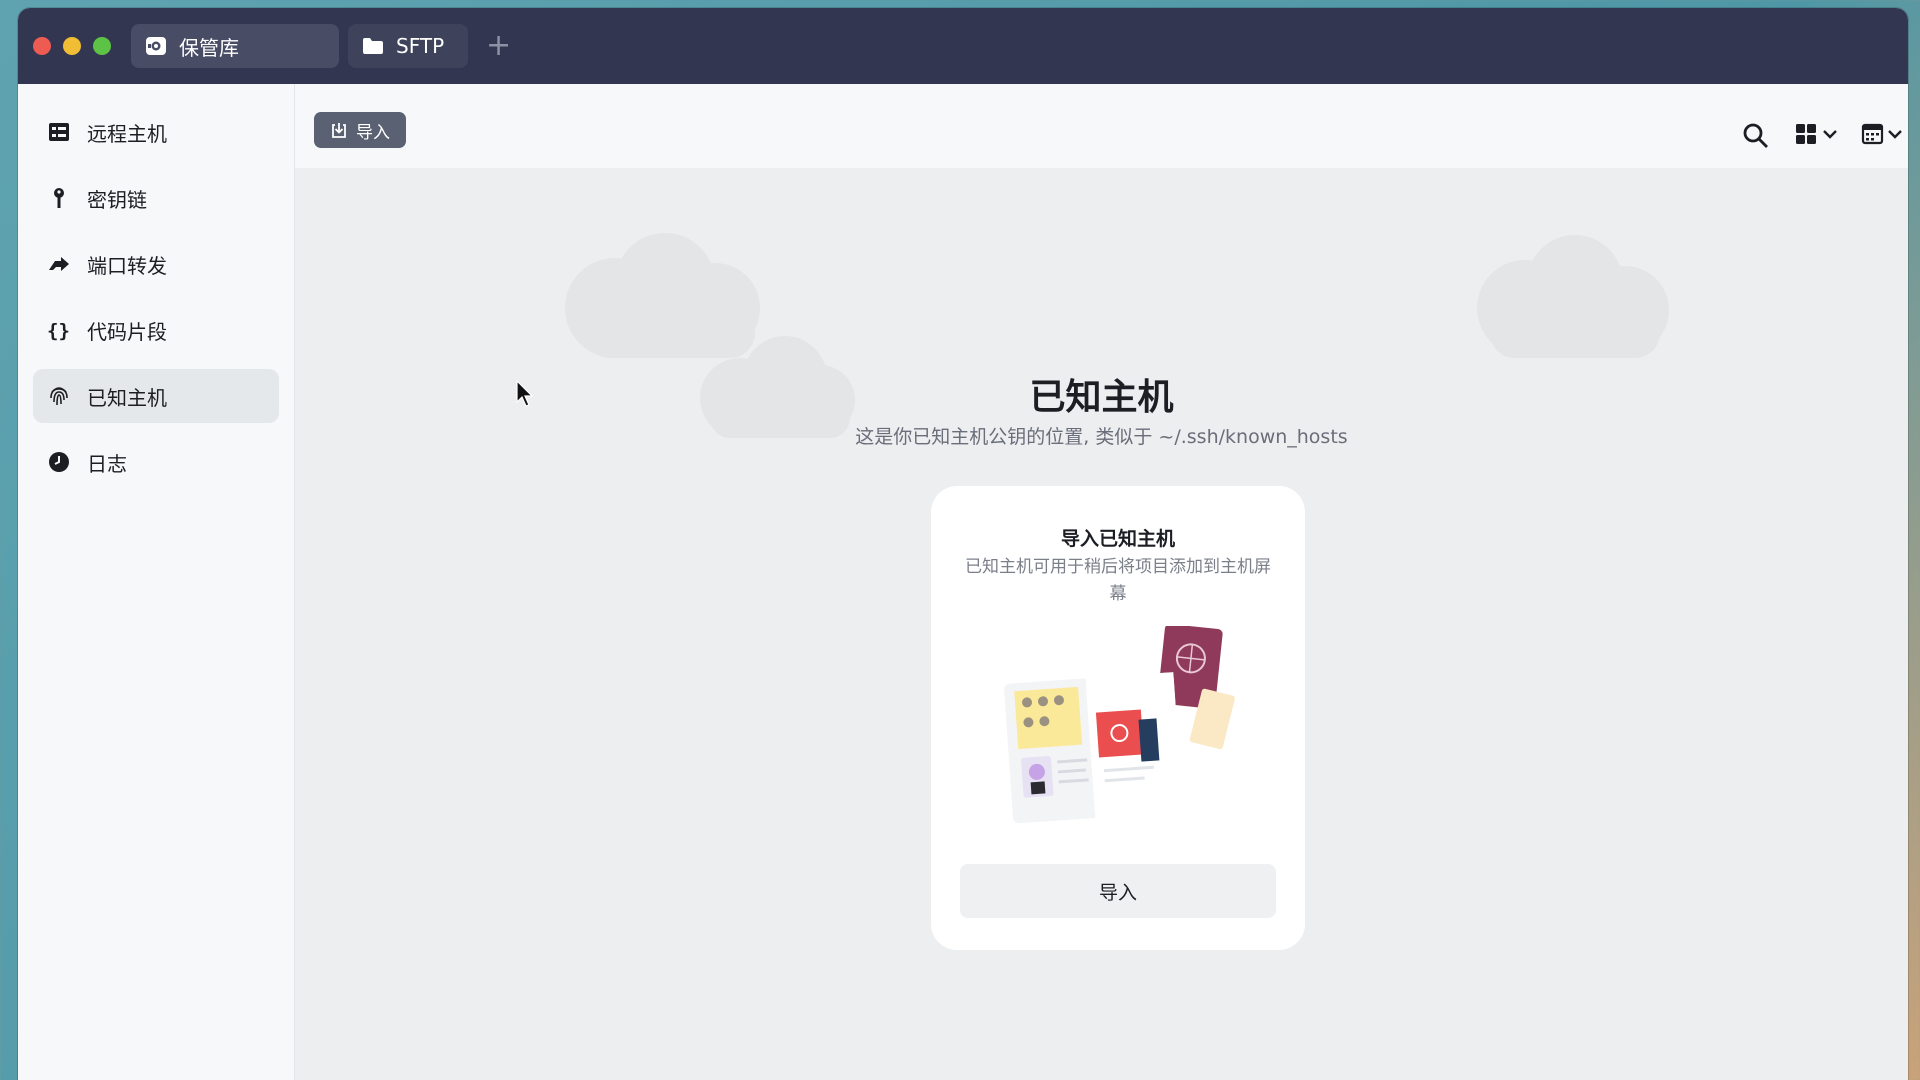 Image resolution: width=1920 pixels, height=1080 pixels. I want to click on sidebar-item-label: 已知主机, so click(127, 397).